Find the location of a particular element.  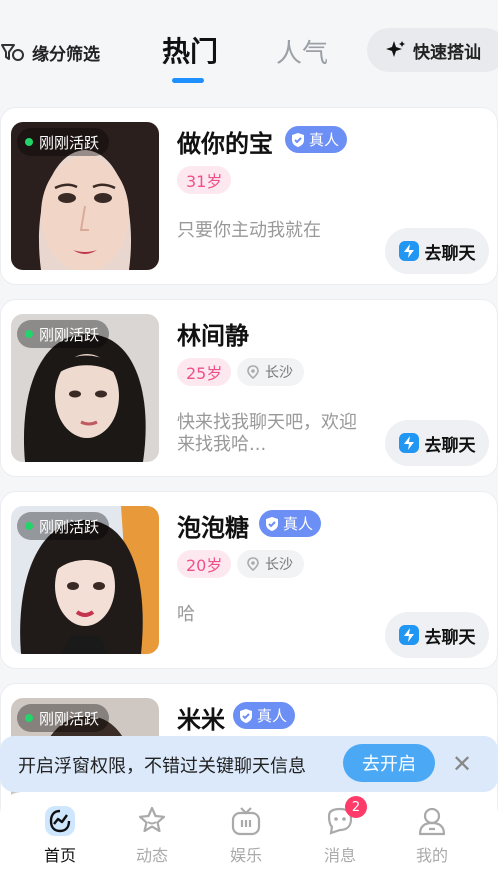

nav-label: 我的 is located at coordinates (431, 855).